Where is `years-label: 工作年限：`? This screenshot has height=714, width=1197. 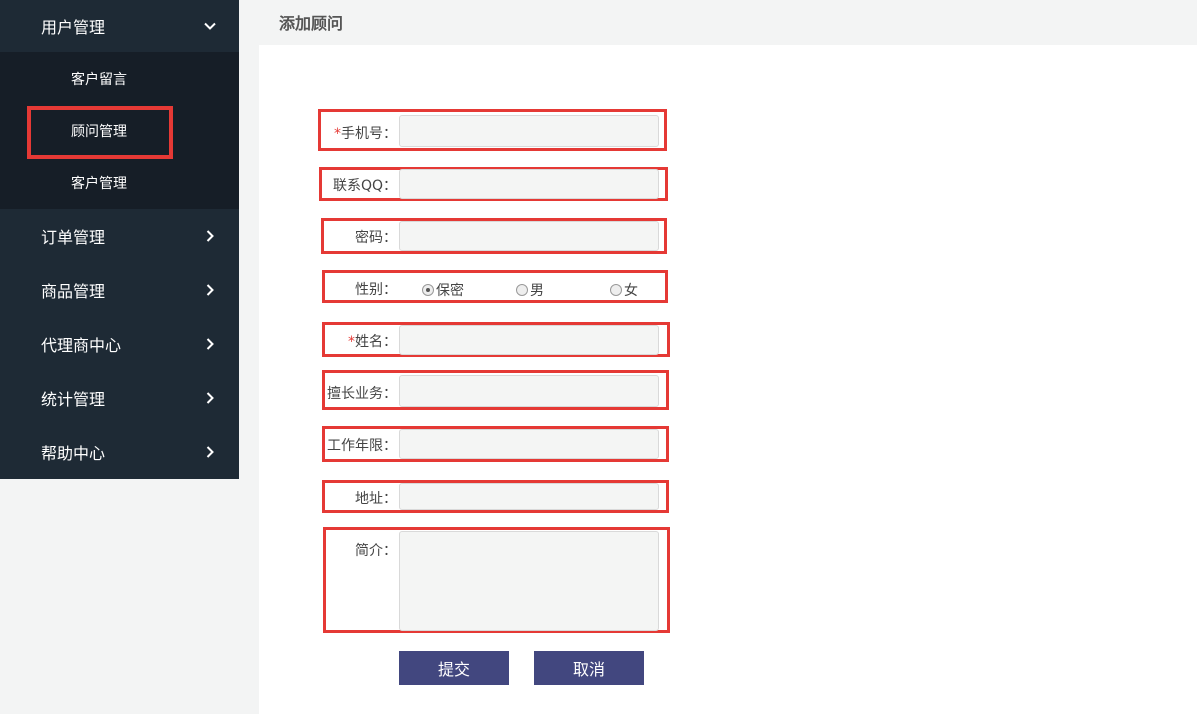
years-label: 工作年限： is located at coordinates (362, 446).